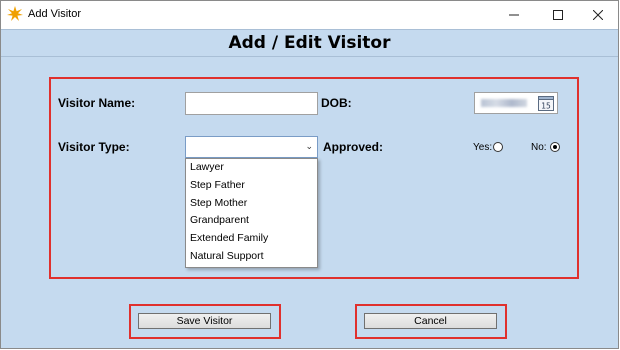 The height and width of the screenshot is (350, 620). Describe the element at coordinates (483, 147) in the screenshot. I see `approved-yes-label: Yes:` at that location.